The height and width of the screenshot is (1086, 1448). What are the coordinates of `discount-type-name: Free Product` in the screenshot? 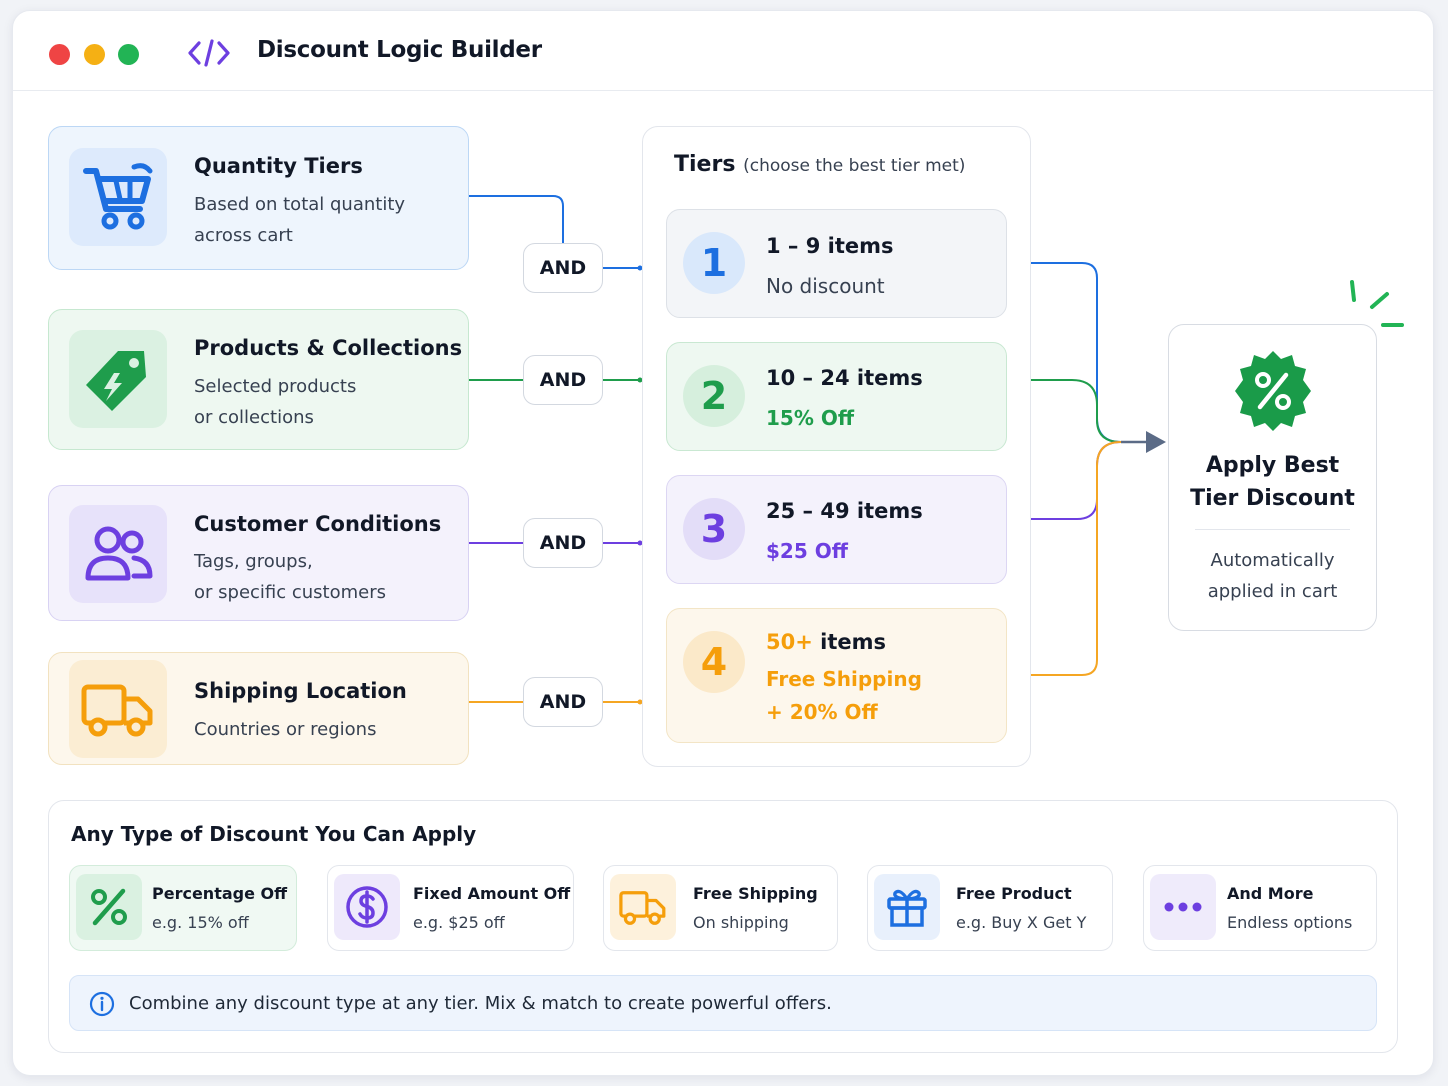 It's located at (1014, 893).